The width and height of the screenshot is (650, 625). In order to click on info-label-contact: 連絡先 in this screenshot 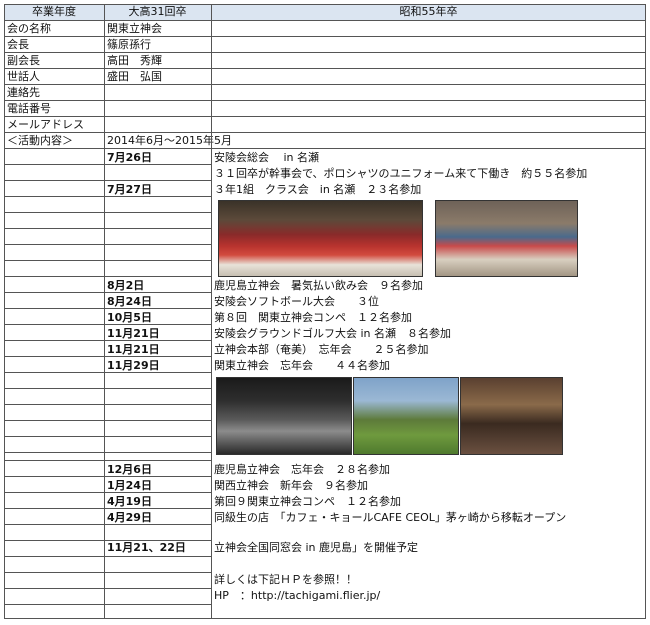, I will do `click(23, 92)`.